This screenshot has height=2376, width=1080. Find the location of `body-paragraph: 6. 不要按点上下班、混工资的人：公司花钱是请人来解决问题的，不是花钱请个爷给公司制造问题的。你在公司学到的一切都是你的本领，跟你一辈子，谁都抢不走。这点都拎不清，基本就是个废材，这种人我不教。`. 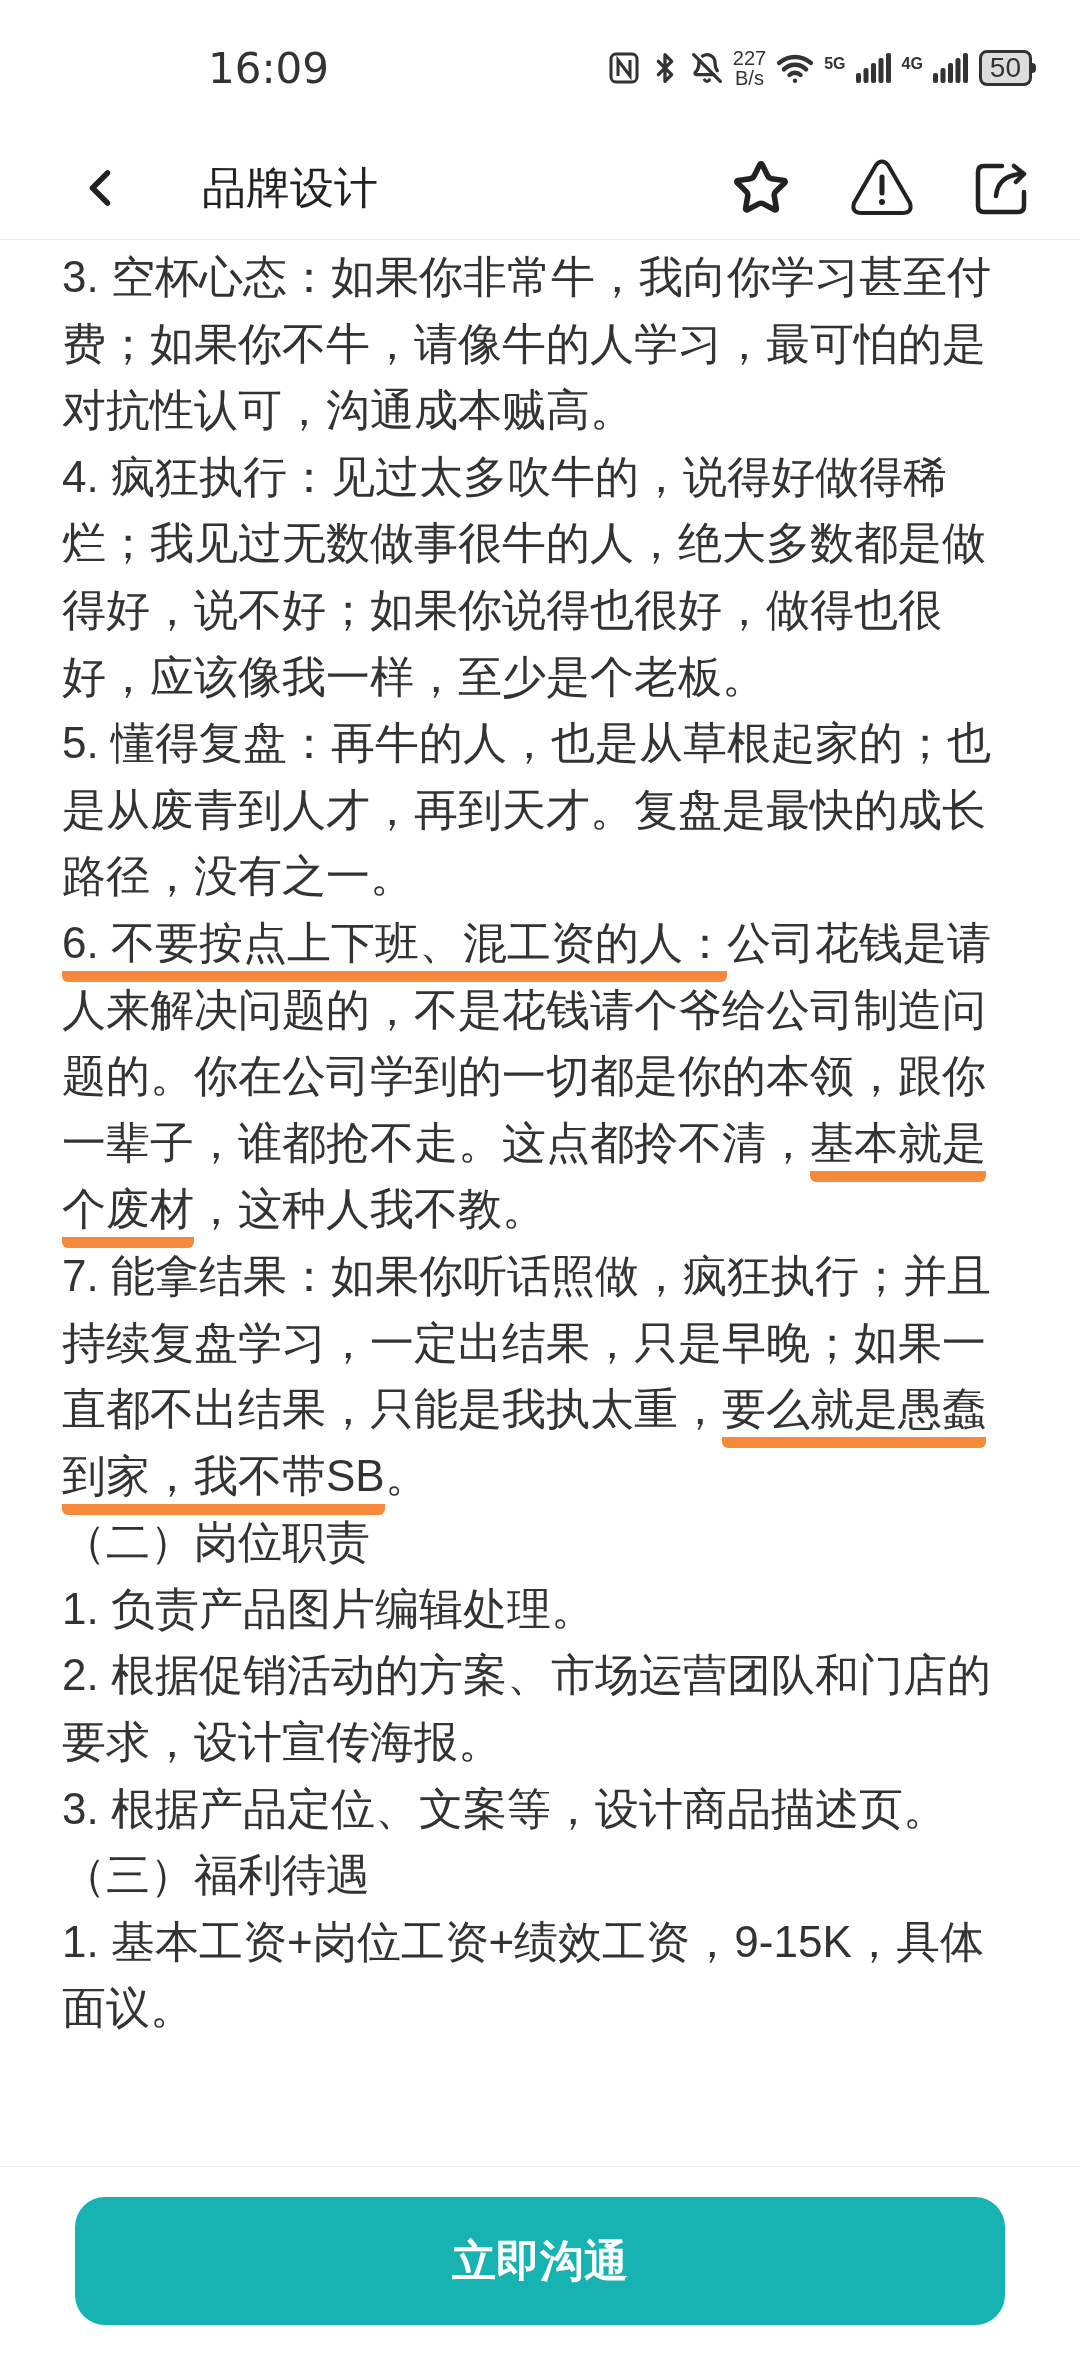

body-paragraph: 6. 不要按点上下班、混工资的人：公司花钱是请人来解决问题的，不是花钱请个爷给公司制造问题的。你在公司学到的一切都是你的本领，跟你一辈子，谁都抢不走。这点都拎不清，基本就是个废材，这种人我不教。 is located at coordinates (541, 1082).